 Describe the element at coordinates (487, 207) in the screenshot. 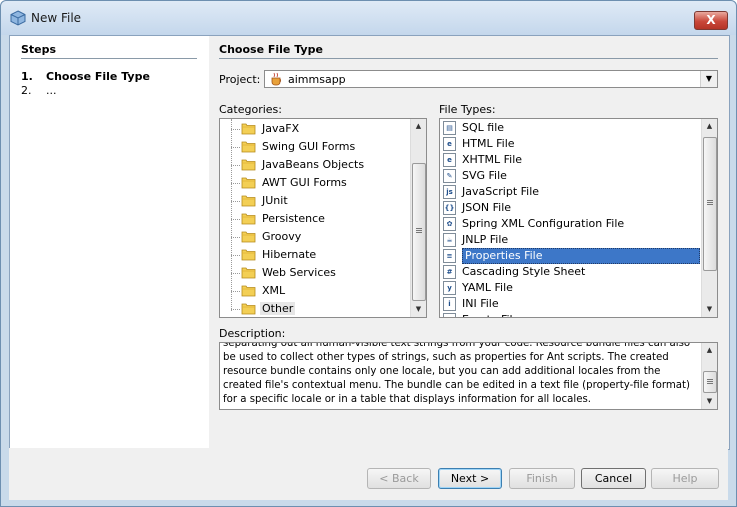

I see `file-type-label: JSON File` at that location.